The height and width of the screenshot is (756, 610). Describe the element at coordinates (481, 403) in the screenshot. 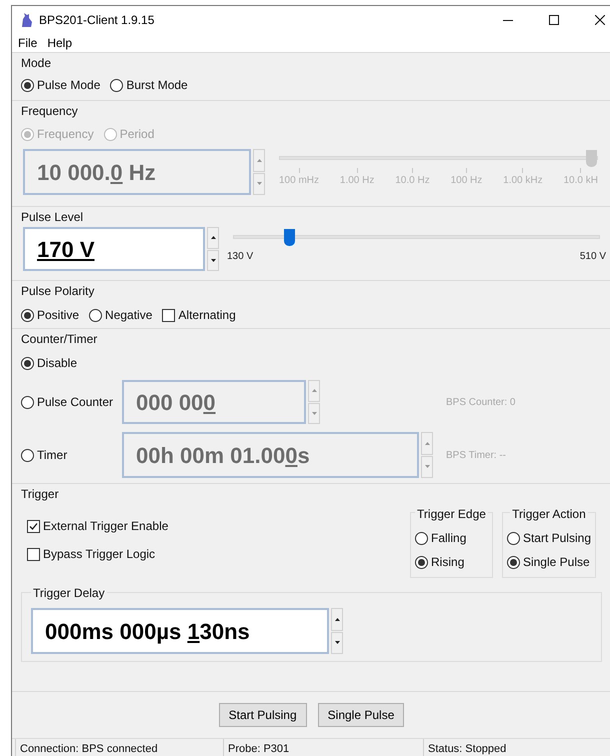

I see `reading-label: BPS Counter: 0` at that location.